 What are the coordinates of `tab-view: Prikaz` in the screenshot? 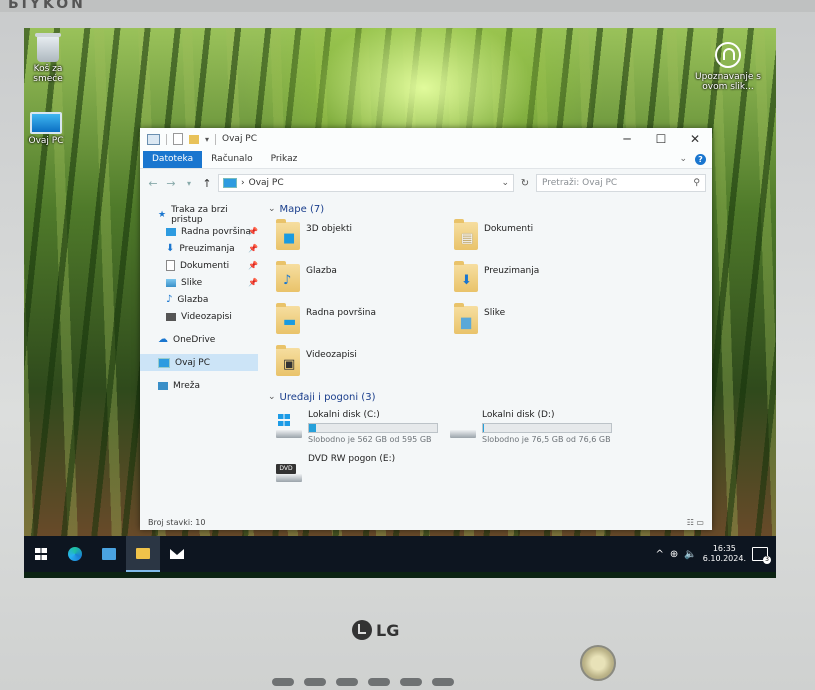 It's located at (284, 159).